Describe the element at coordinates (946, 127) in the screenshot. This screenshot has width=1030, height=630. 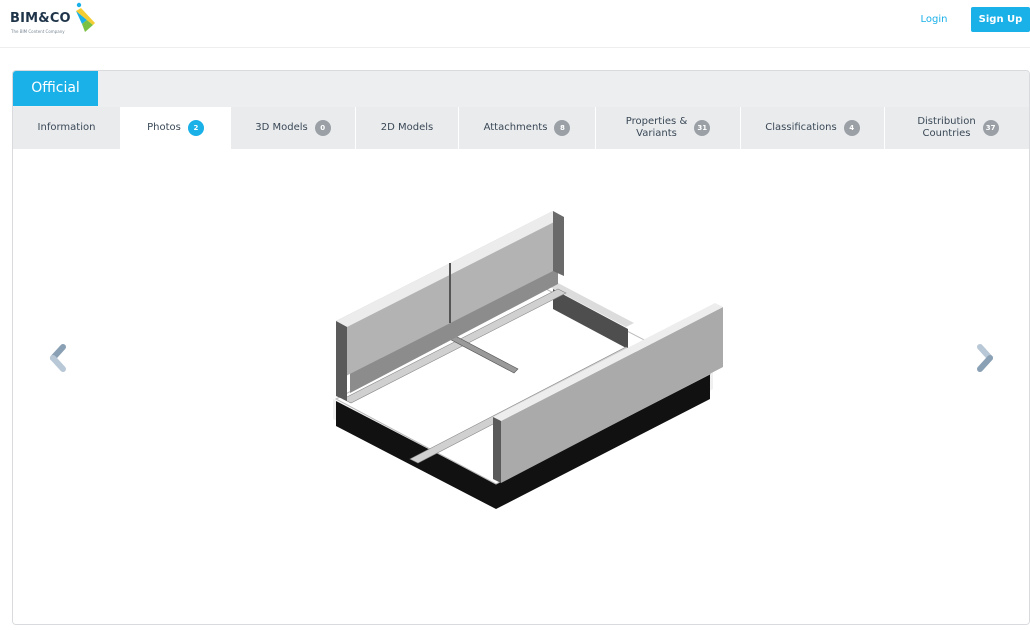
I see `tab-label: Distribution Countries` at that location.